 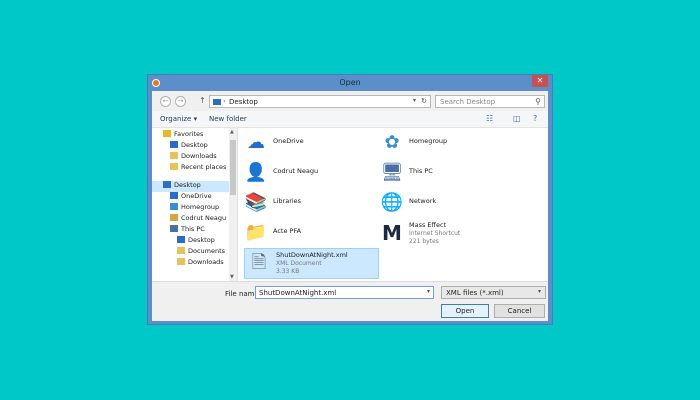 What do you see at coordinates (299, 263) in the screenshot?
I see `file-type: XML Document` at bounding box center [299, 263].